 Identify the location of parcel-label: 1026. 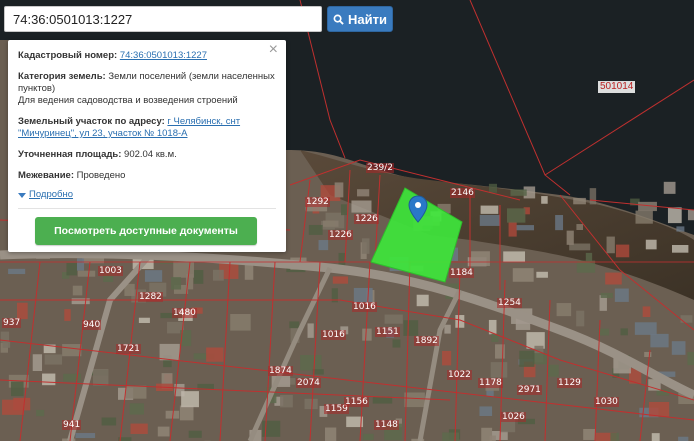
(513, 417).